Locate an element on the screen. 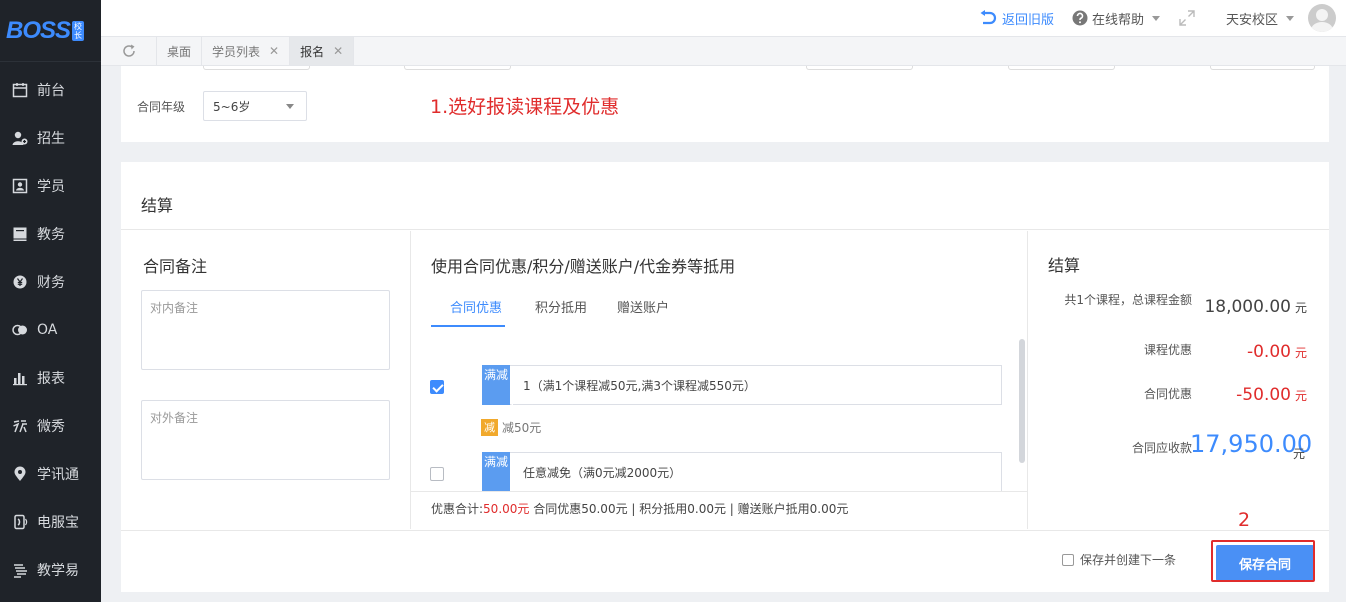  sidebar-item-label: 学讯通 is located at coordinates (58, 475).